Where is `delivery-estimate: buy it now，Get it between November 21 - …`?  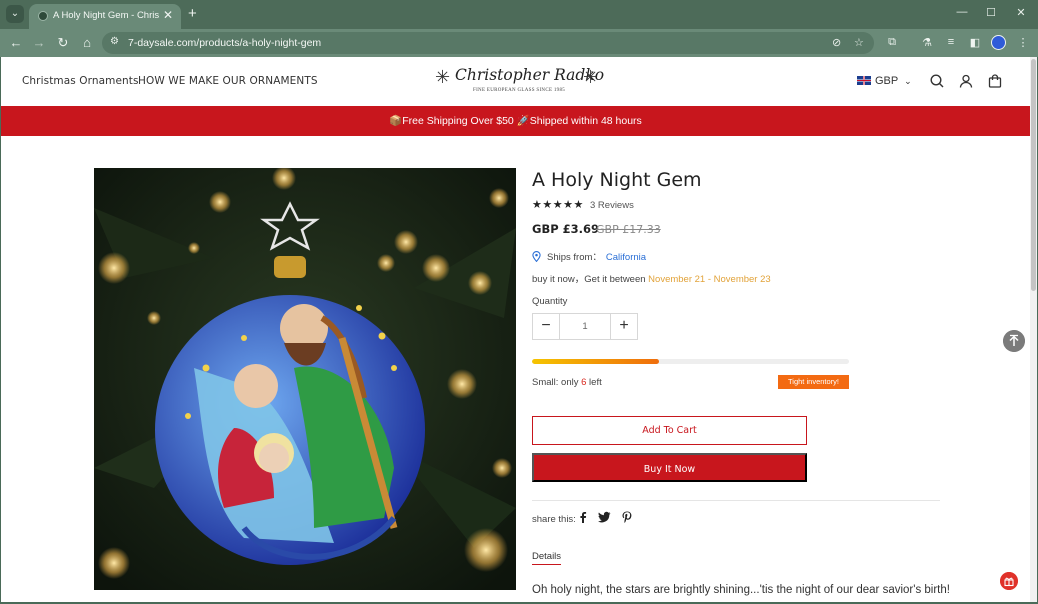 delivery-estimate: buy it now，Get it between November 21 - … is located at coordinates (651, 278).